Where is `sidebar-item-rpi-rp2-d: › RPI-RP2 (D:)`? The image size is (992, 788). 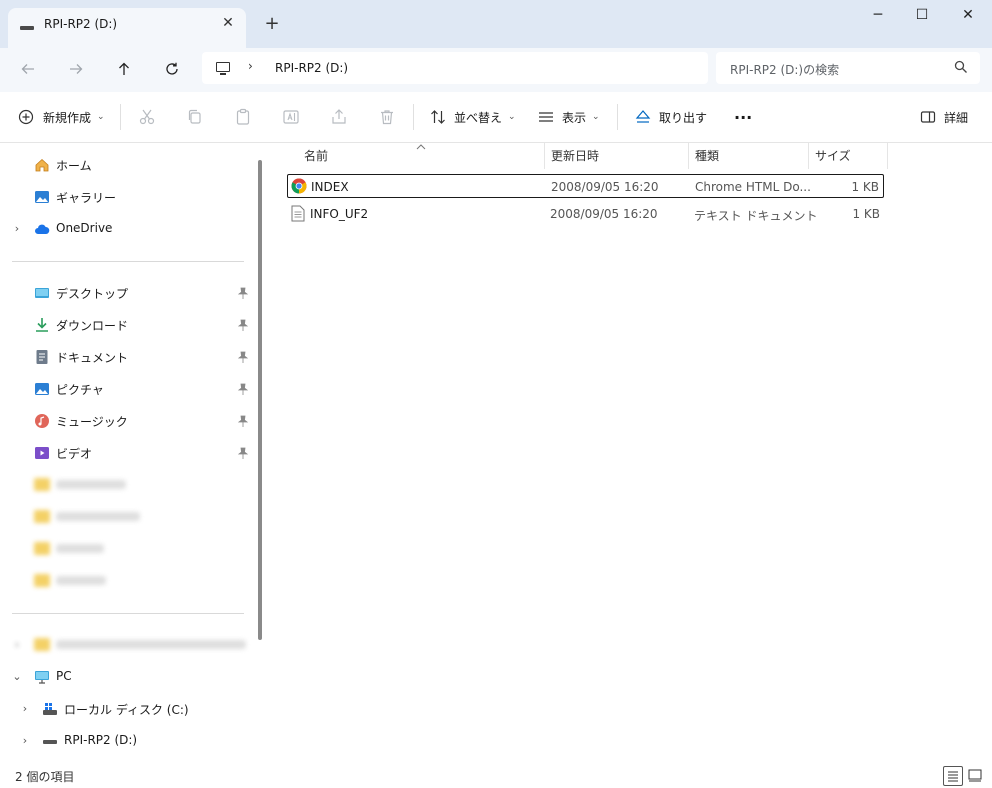
sidebar-item-rpi-rp2-d: › RPI-RP2 (D:) is located at coordinates (127, 741).